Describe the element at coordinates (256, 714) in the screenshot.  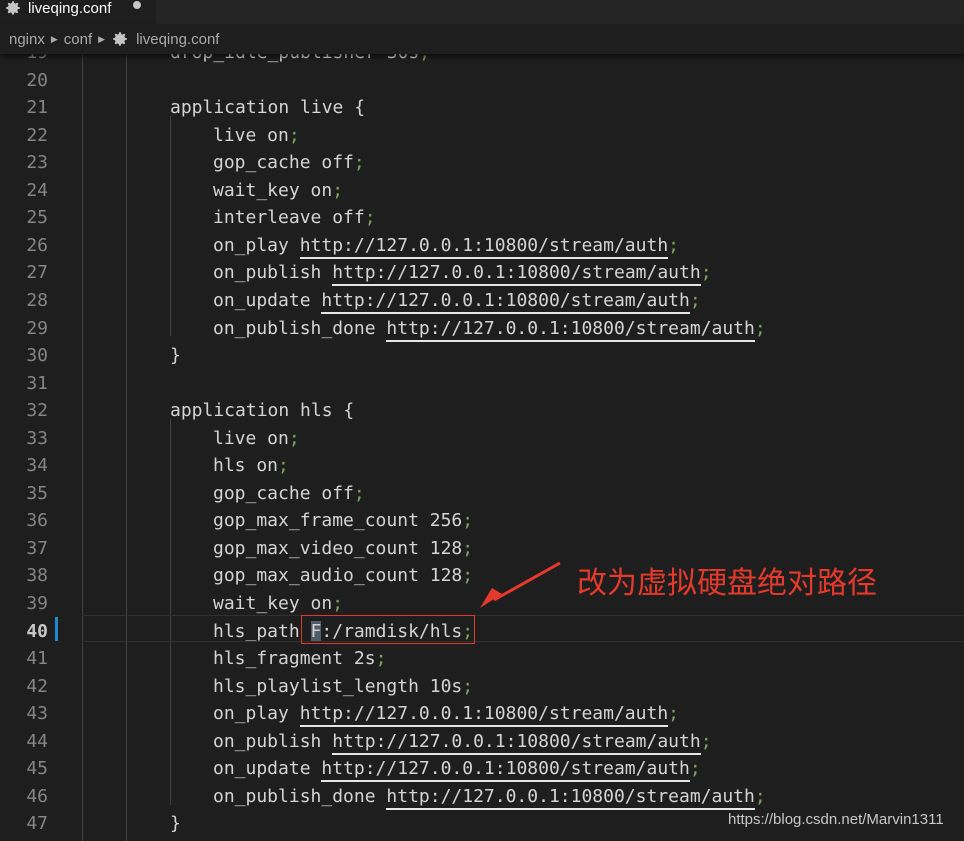
I see `code-token: on_play` at that location.